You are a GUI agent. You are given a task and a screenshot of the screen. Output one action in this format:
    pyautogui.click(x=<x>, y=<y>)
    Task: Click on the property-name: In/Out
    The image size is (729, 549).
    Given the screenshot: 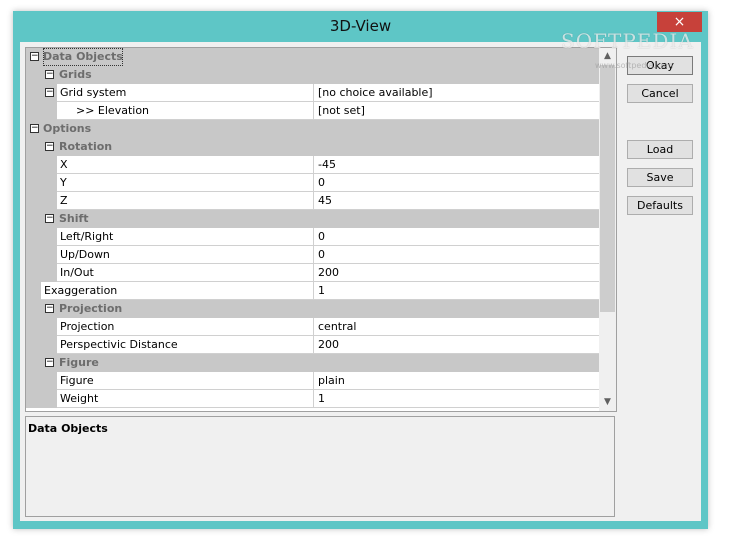 What is the action you would take?
    pyautogui.click(x=185, y=273)
    